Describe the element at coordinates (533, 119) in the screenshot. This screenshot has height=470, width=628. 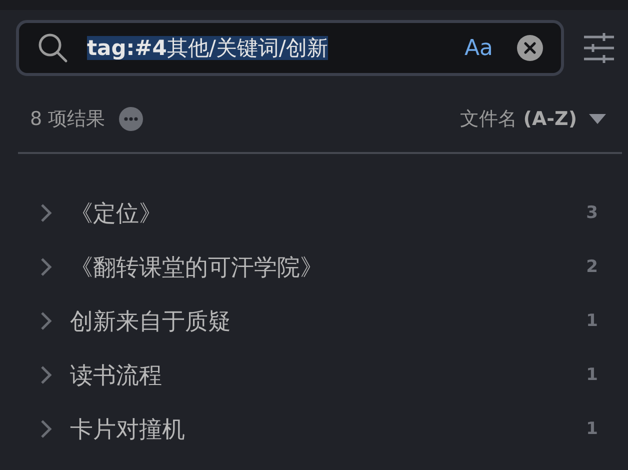
I see `sort-dropdown: 文件名 (A-Z)` at that location.